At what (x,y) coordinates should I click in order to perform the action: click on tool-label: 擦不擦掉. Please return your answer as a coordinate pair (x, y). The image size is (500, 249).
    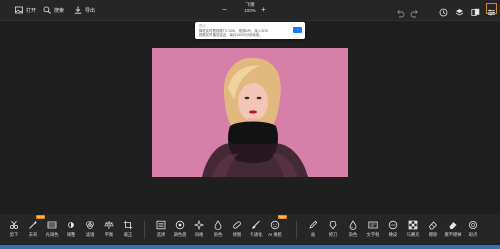
    Looking at the image, I should click on (453, 234).